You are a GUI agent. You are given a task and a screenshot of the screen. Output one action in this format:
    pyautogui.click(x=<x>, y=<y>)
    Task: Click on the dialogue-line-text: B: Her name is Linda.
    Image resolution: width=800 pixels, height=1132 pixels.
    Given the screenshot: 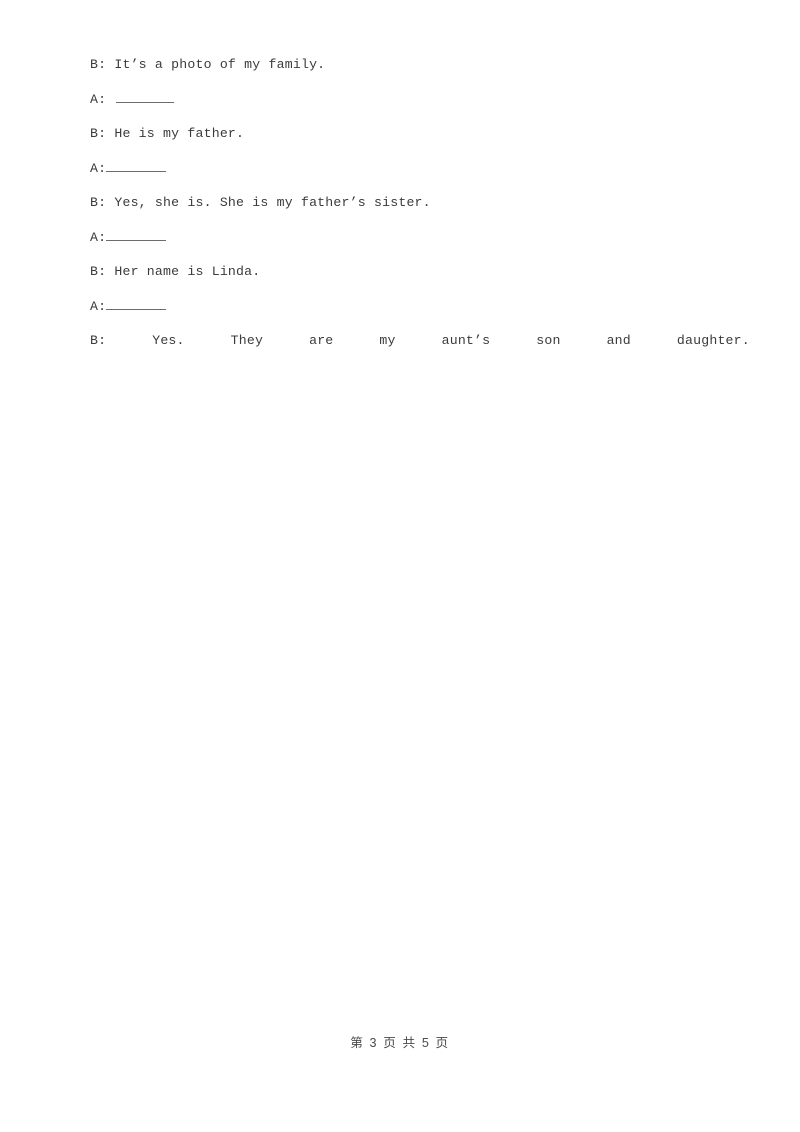 What is the action you would take?
    pyautogui.click(x=175, y=271)
    